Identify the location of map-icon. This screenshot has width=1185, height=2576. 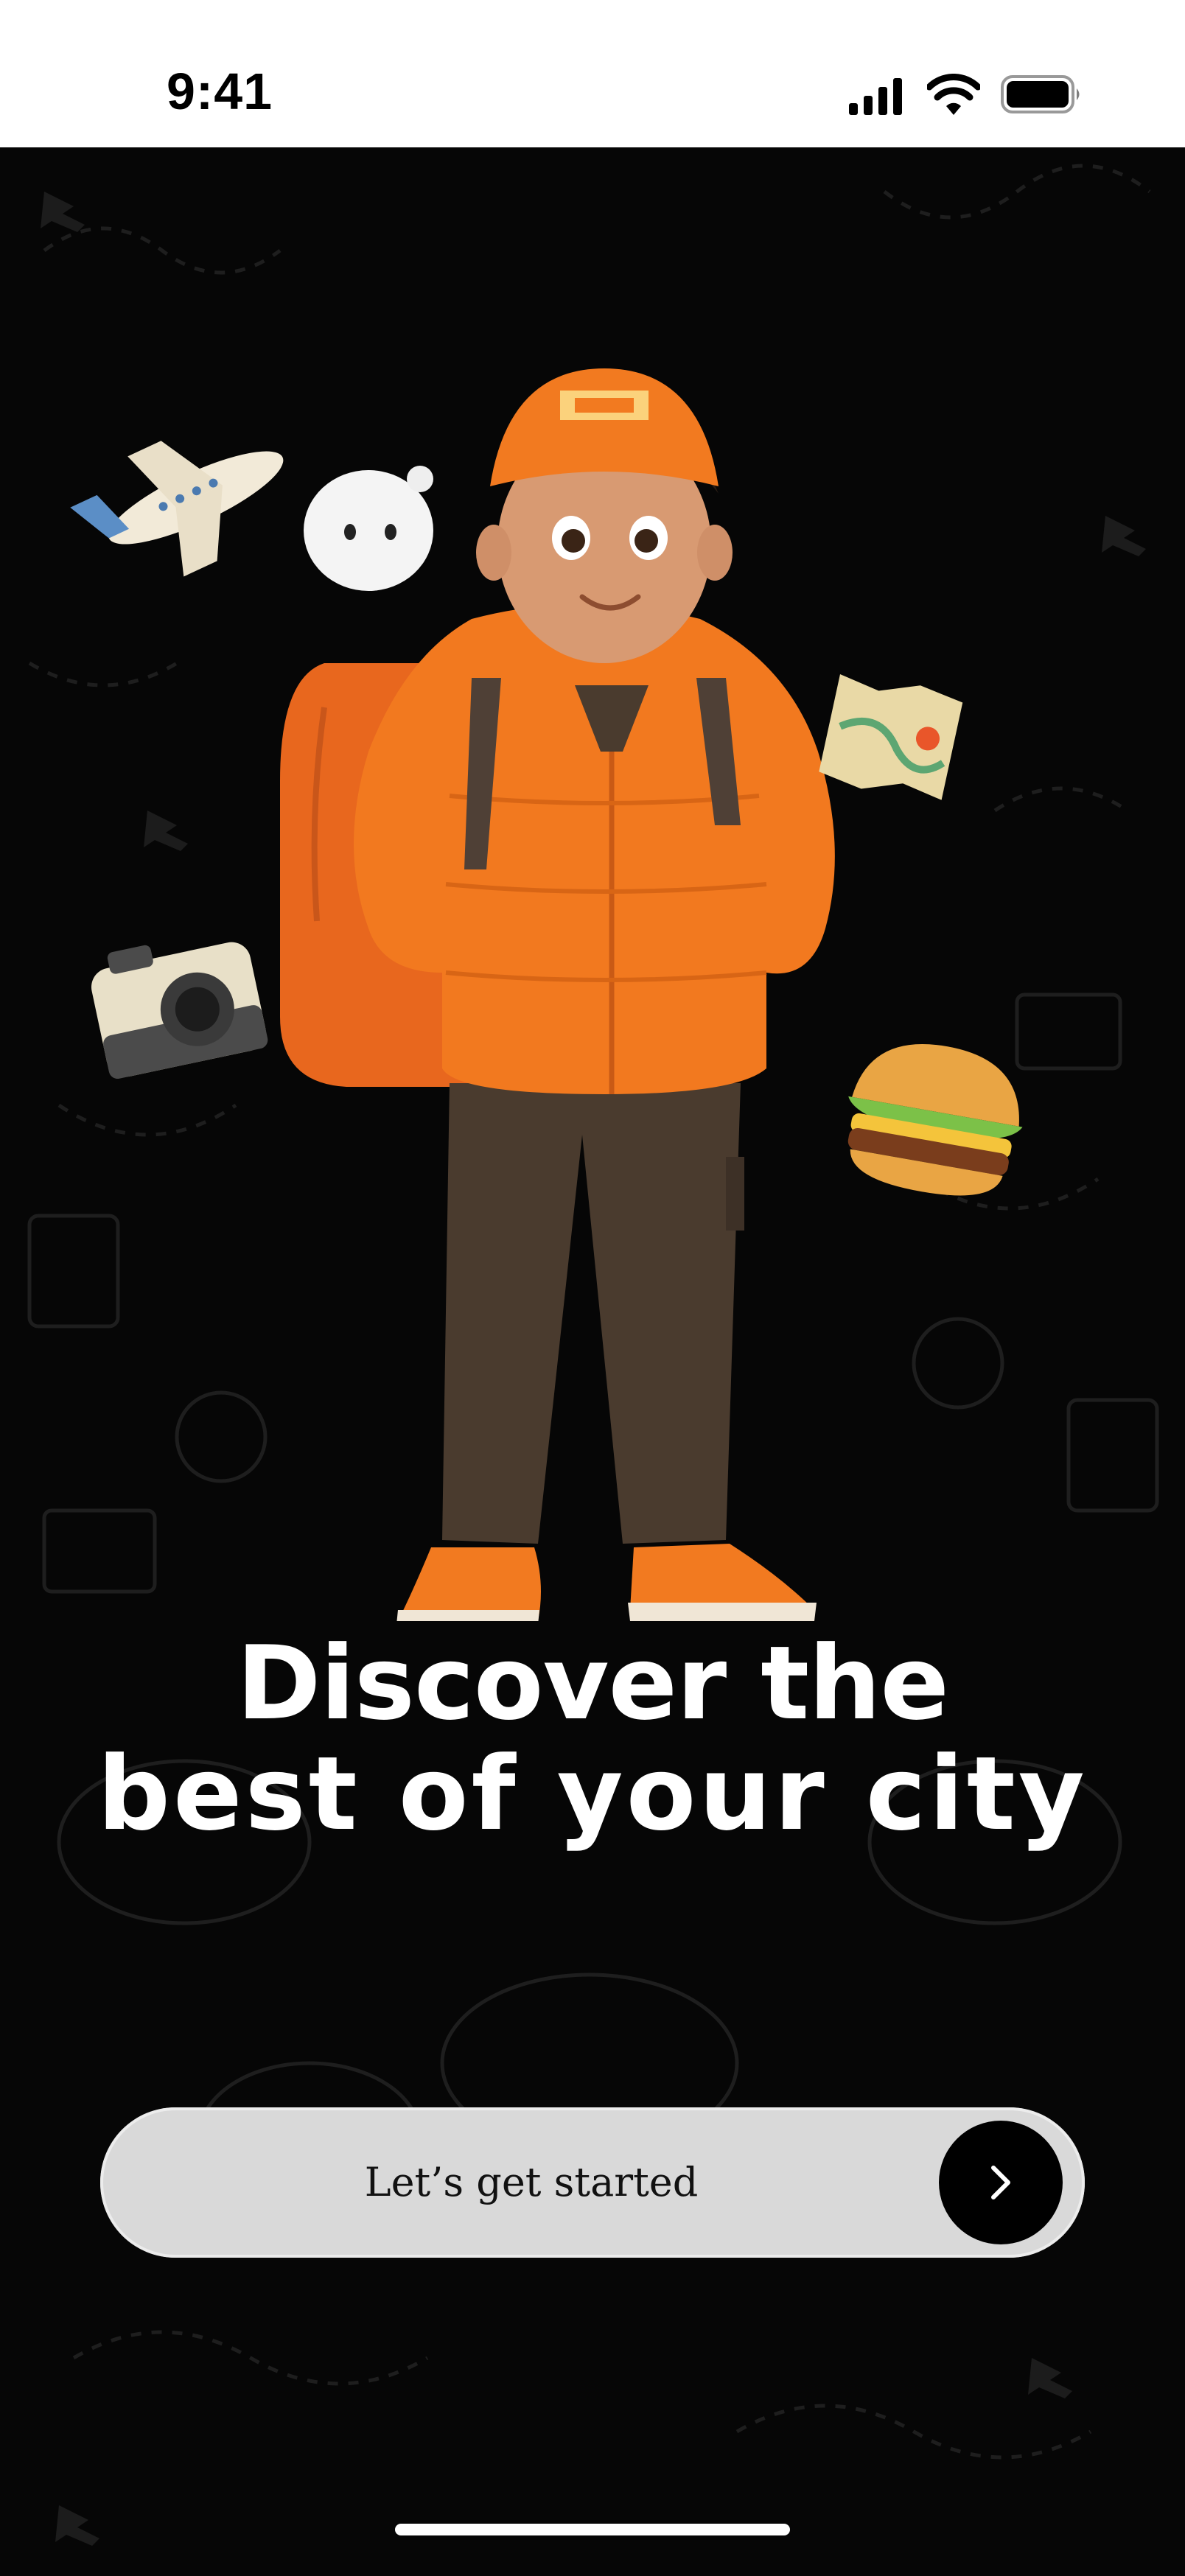
(891, 737).